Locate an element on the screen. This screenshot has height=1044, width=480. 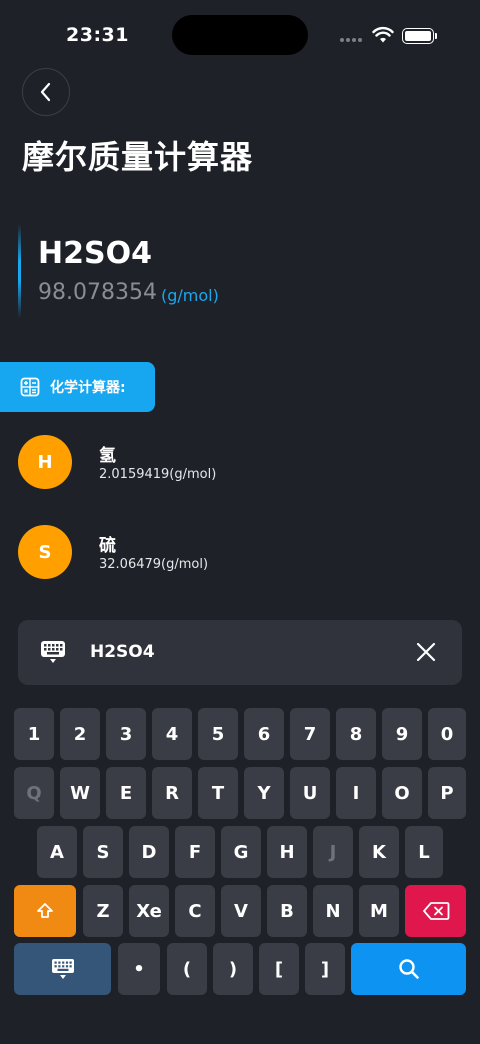
back-button is located at coordinates (46, 92).